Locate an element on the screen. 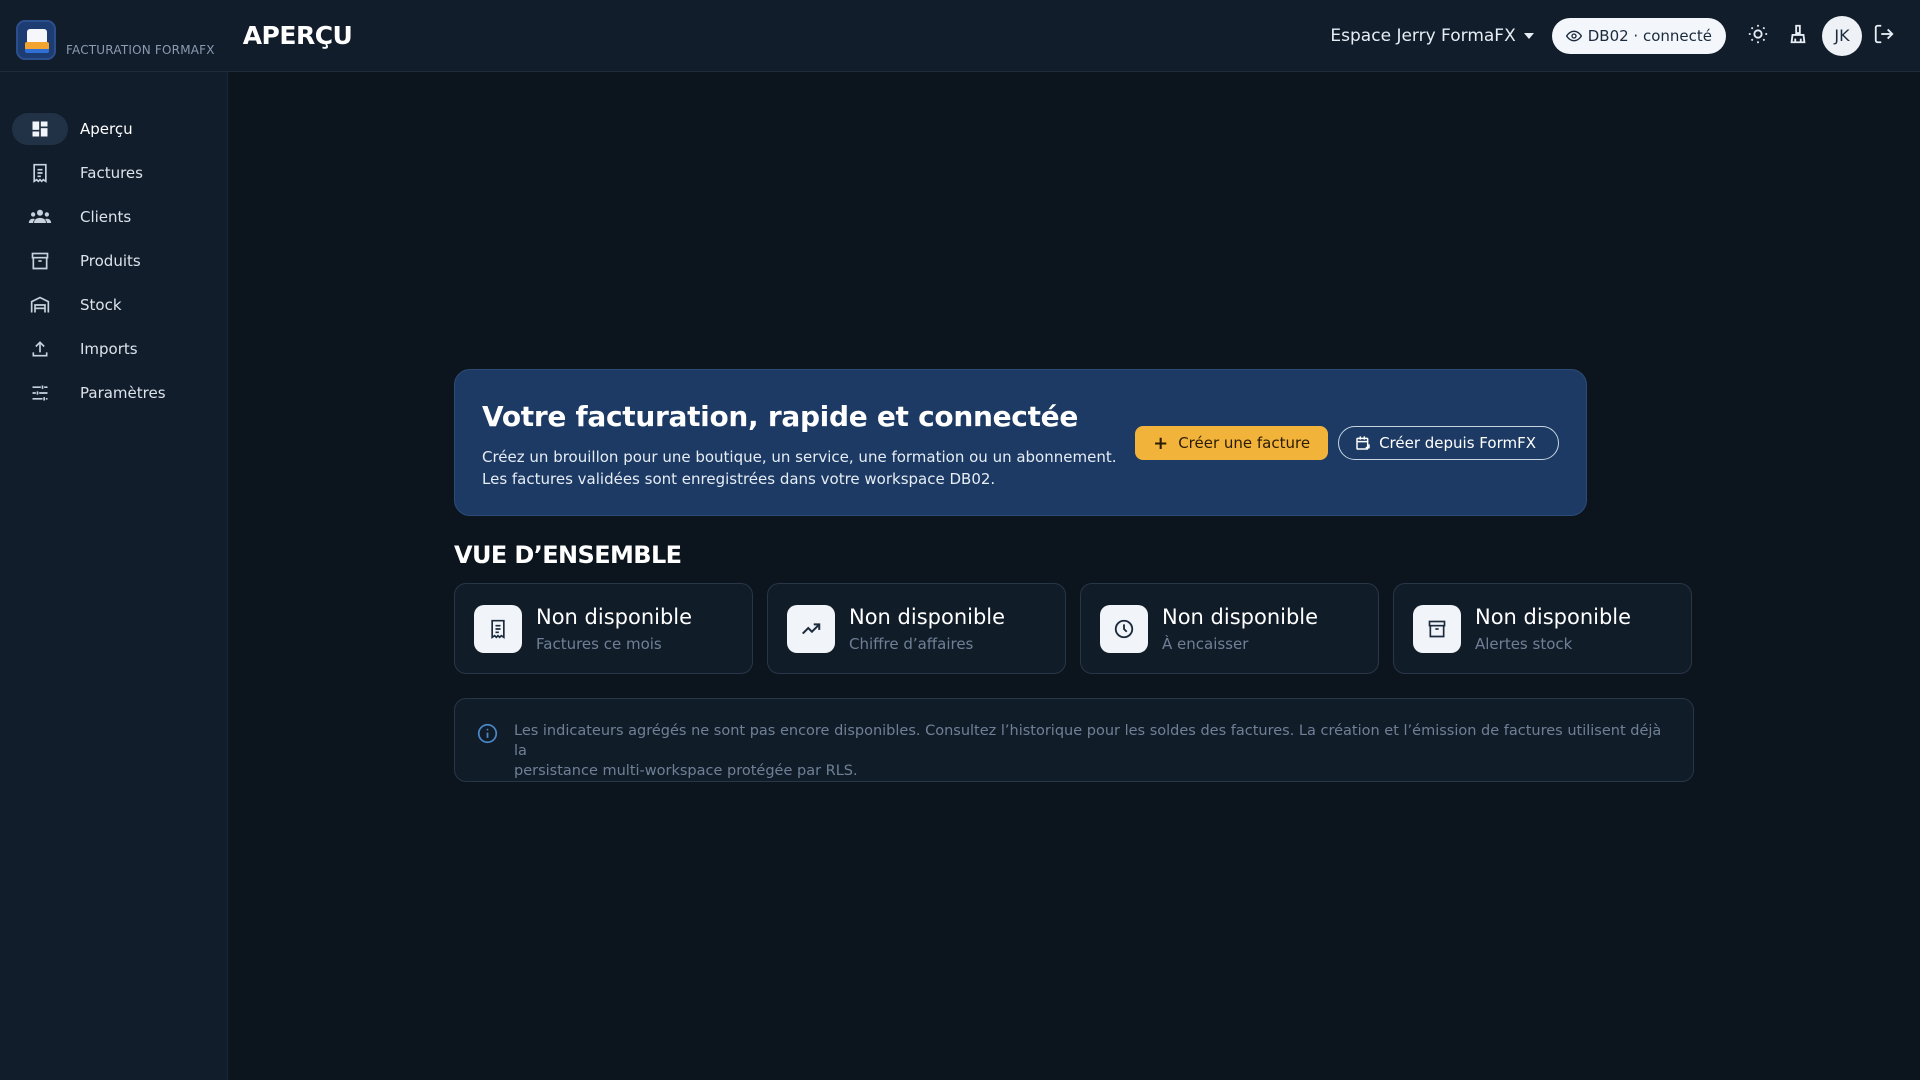 The image size is (1920, 1080). create-invoice-label: Créer une facture is located at coordinates (1244, 443).